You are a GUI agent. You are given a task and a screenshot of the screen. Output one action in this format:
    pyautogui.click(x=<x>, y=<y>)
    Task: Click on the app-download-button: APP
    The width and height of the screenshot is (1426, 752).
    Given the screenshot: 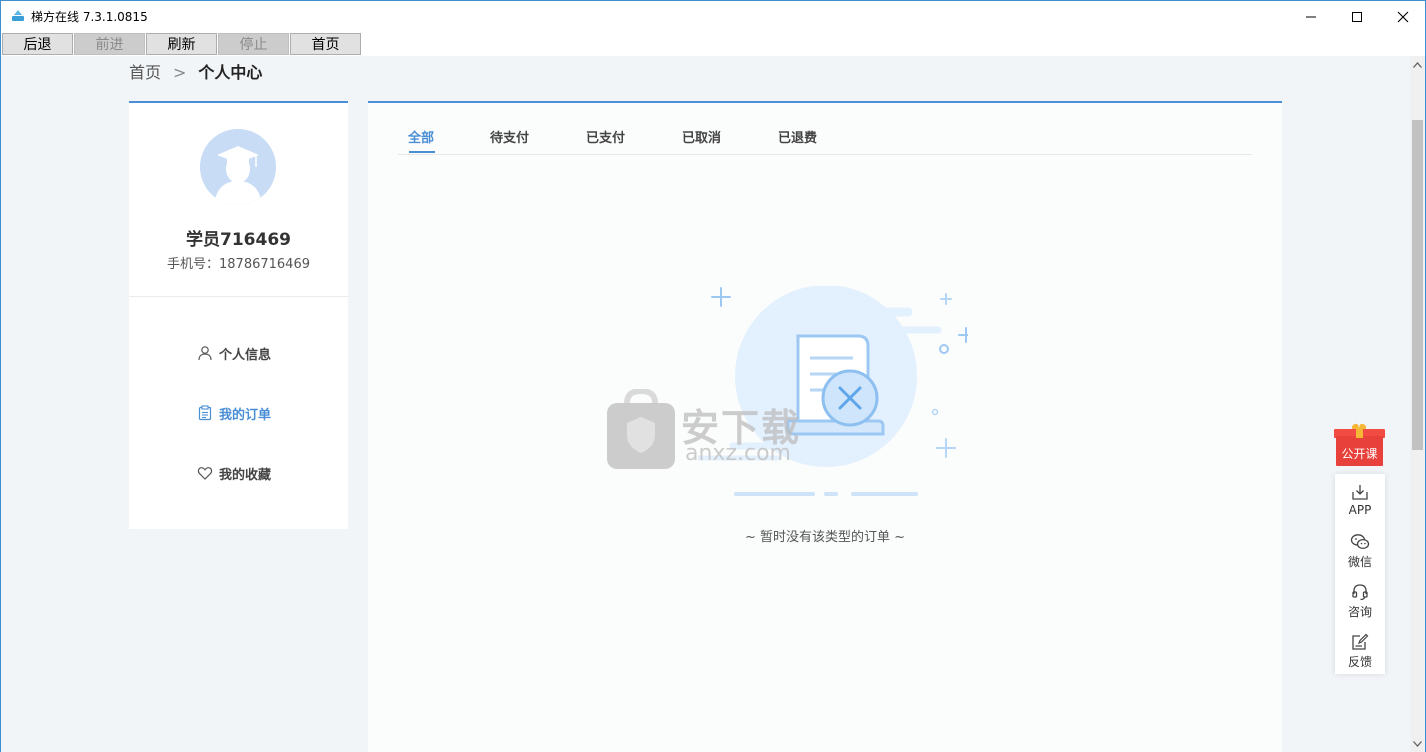 What is the action you would take?
    pyautogui.click(x=1360, y=502)
    